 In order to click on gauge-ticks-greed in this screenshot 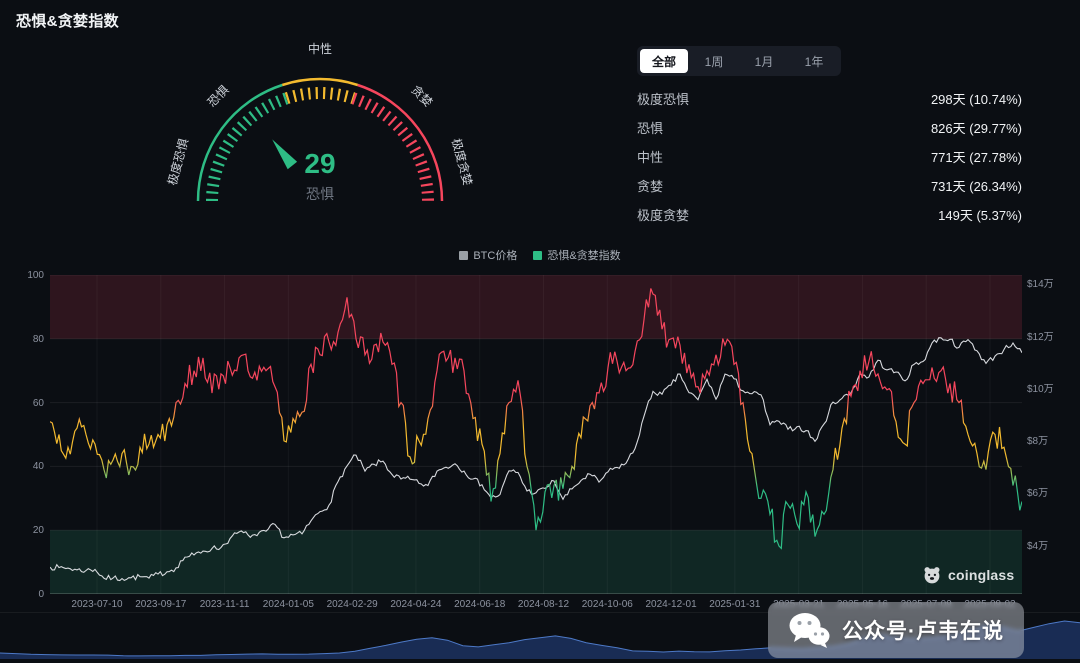, I will do `click(392, 147)`.